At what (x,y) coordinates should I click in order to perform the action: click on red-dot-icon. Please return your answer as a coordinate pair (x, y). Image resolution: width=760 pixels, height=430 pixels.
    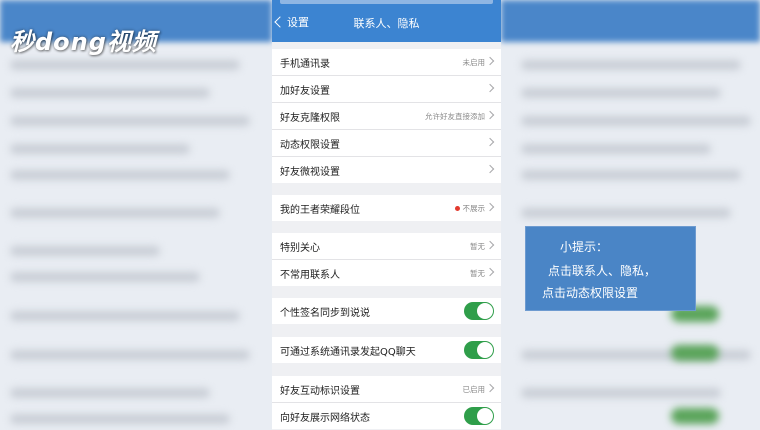
    Looking at the image, I should click on (457, 208).